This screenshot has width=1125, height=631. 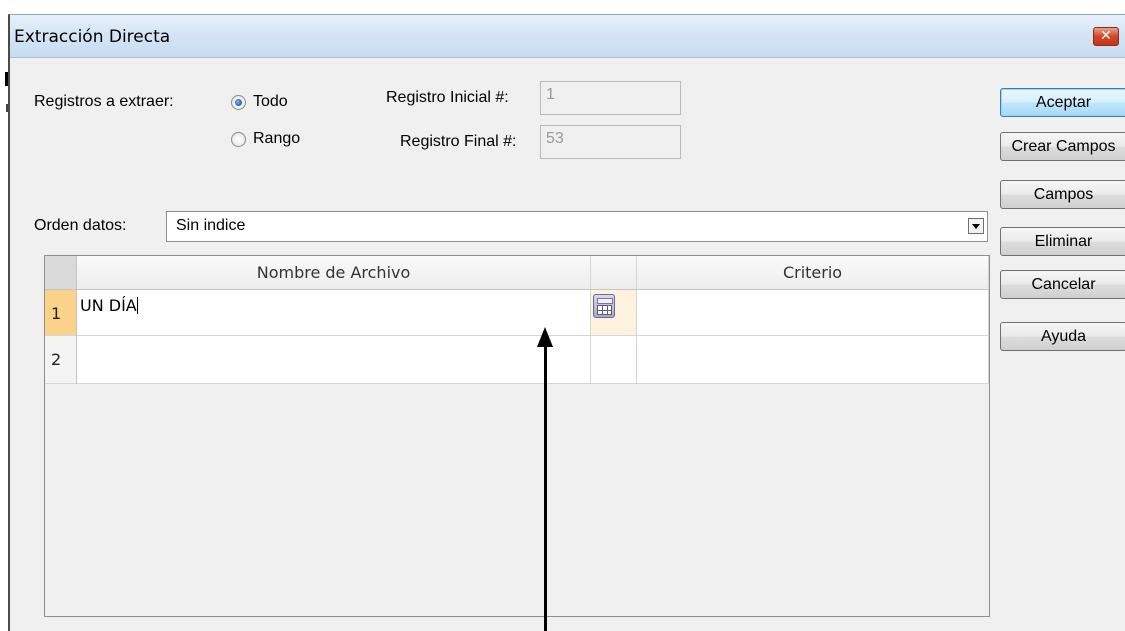 I want to click on start-record-input: 1, so click(x=610, y=98).